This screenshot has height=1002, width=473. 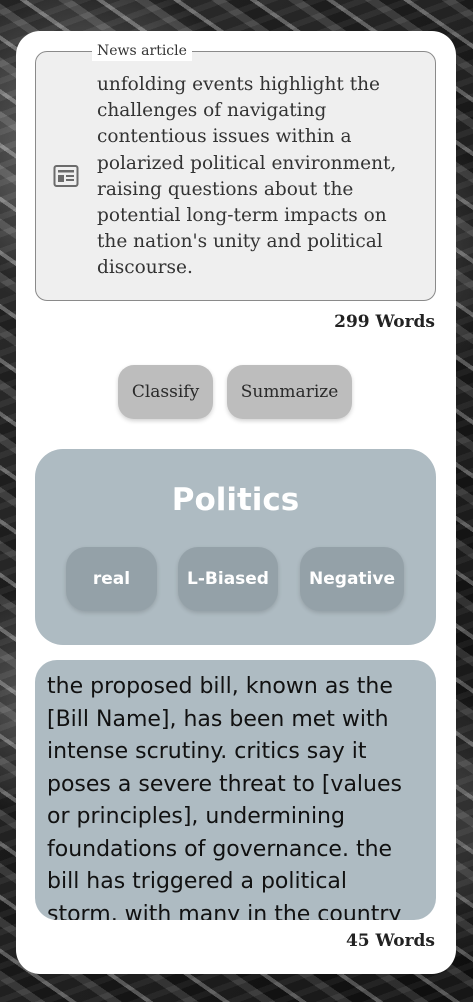 I want to click on category-label: Politics, so click(x=235, y=500).